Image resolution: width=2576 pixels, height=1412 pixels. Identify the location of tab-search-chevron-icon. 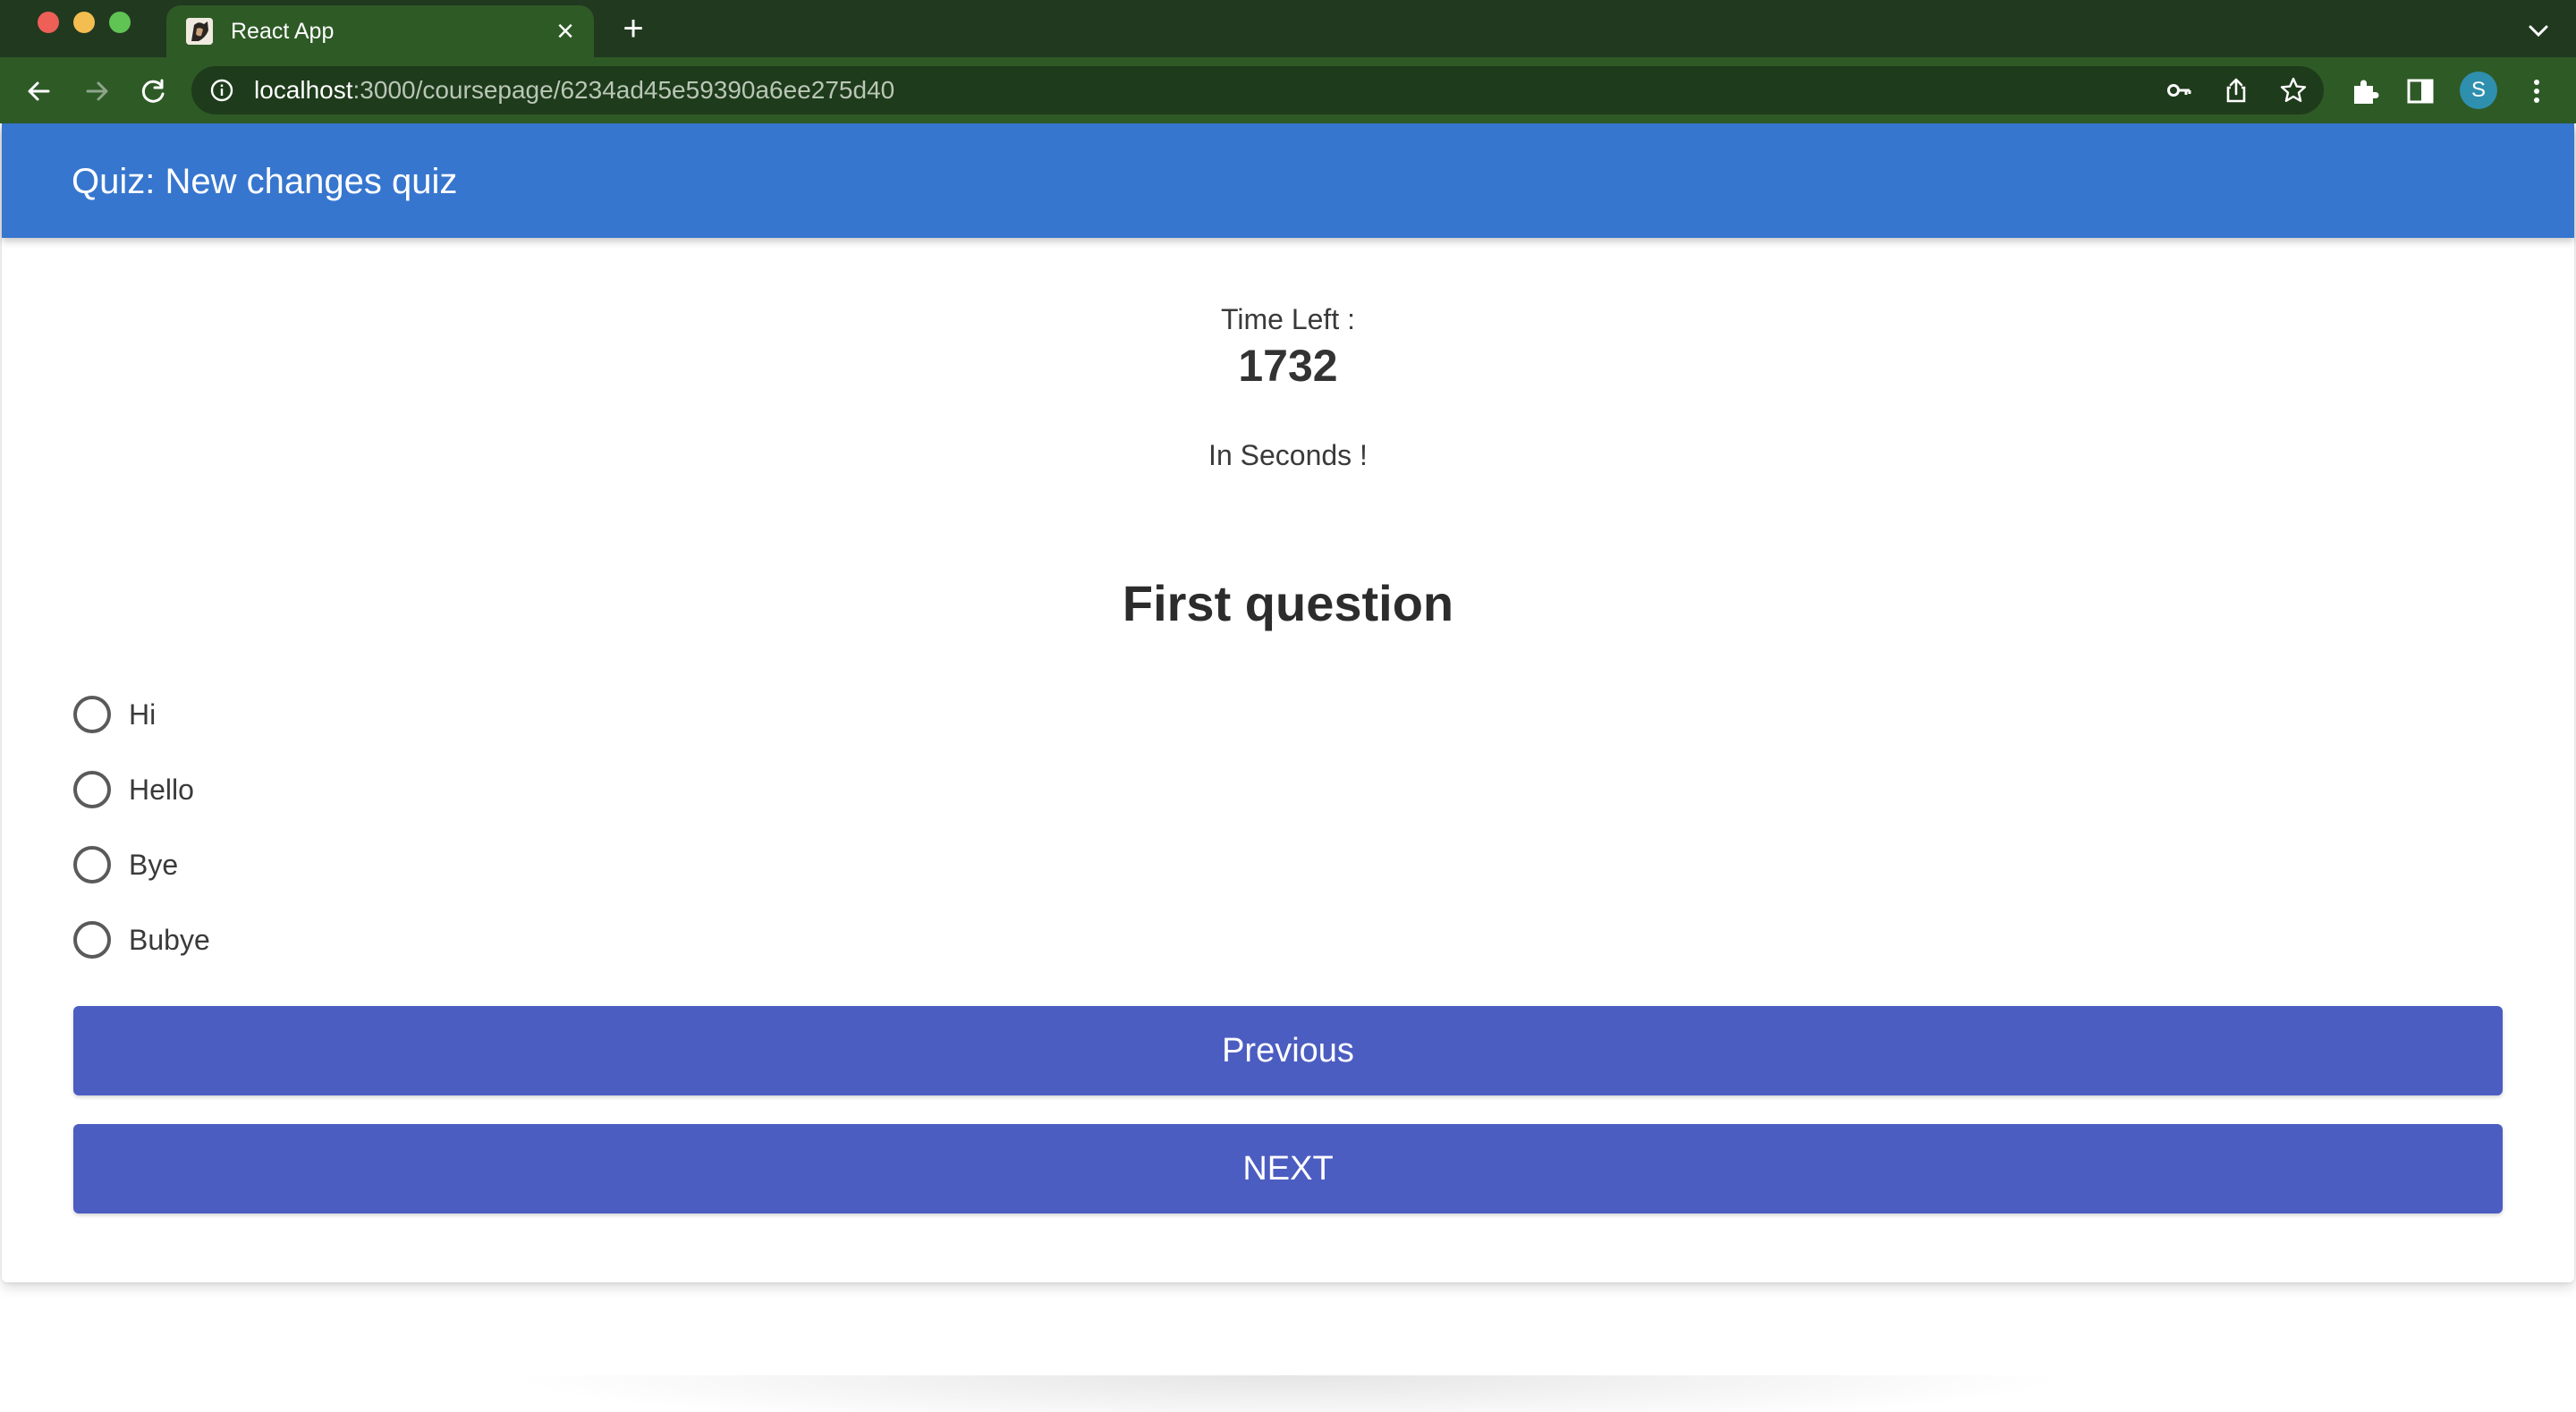
(2538, 30).